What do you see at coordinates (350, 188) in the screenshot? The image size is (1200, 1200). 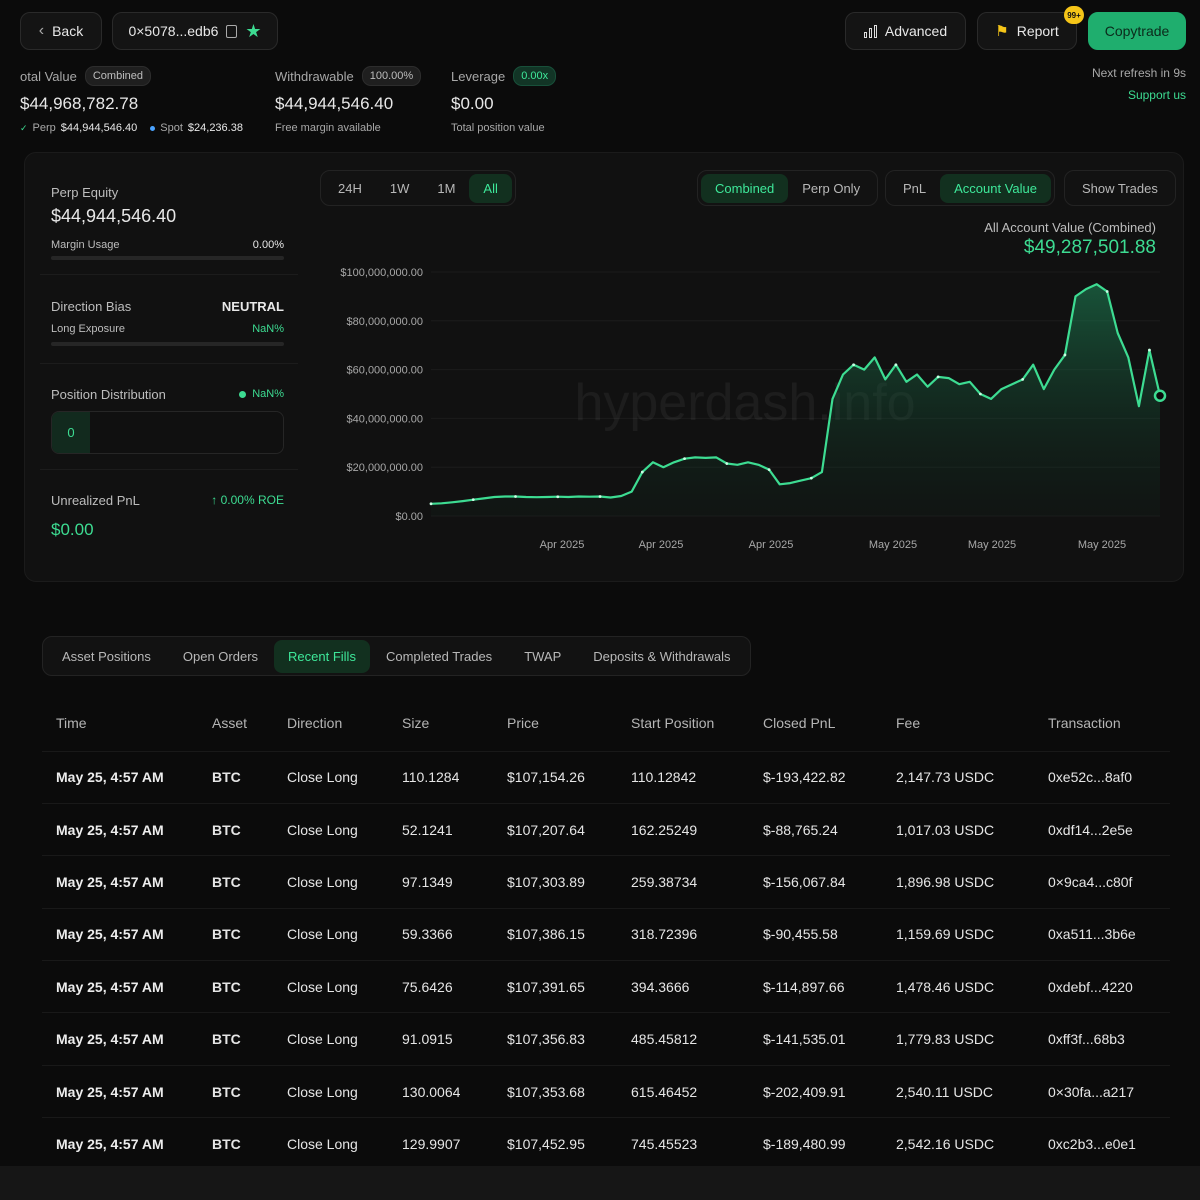 I see `range-24h: 24H` at bounding box center [350, 188].